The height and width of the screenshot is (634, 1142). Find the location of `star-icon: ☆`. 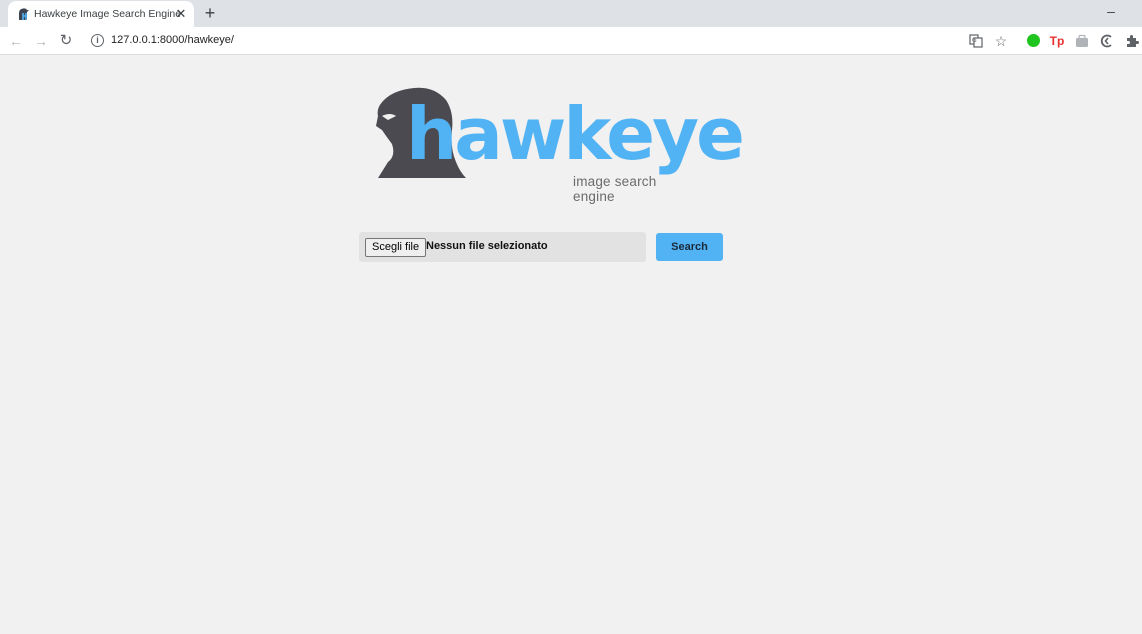

star-icon: ☆ is located at coordinates (1001, 41).